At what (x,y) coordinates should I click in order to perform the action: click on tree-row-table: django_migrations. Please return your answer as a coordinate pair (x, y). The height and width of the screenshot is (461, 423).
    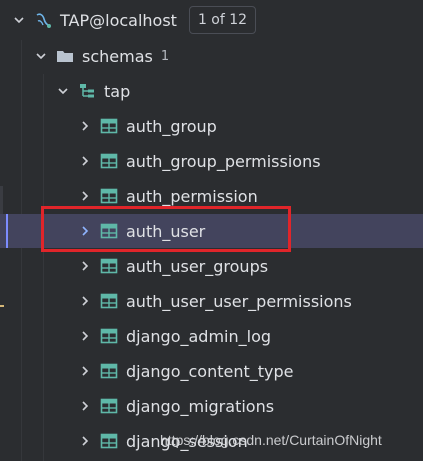
    Looking at the image, I should click on (211, 406).